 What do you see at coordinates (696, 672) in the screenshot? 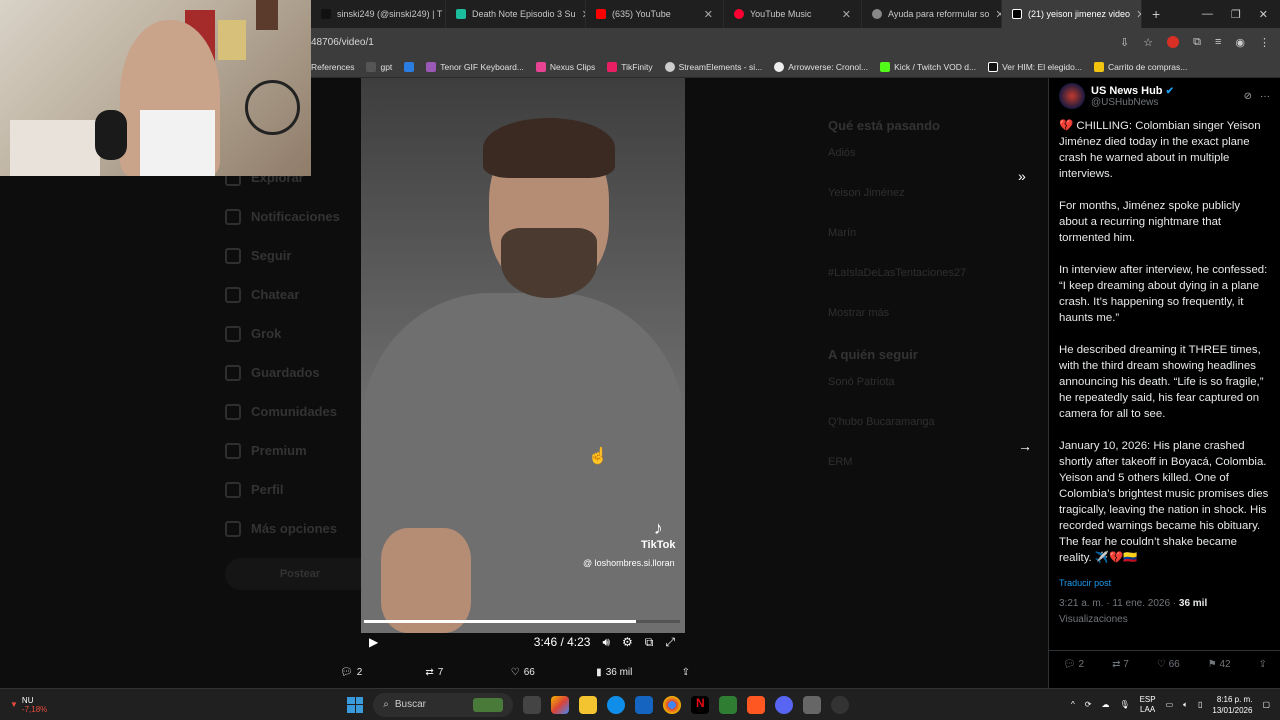
I see `share-button: ⇪` at bounding box center [696, 672].